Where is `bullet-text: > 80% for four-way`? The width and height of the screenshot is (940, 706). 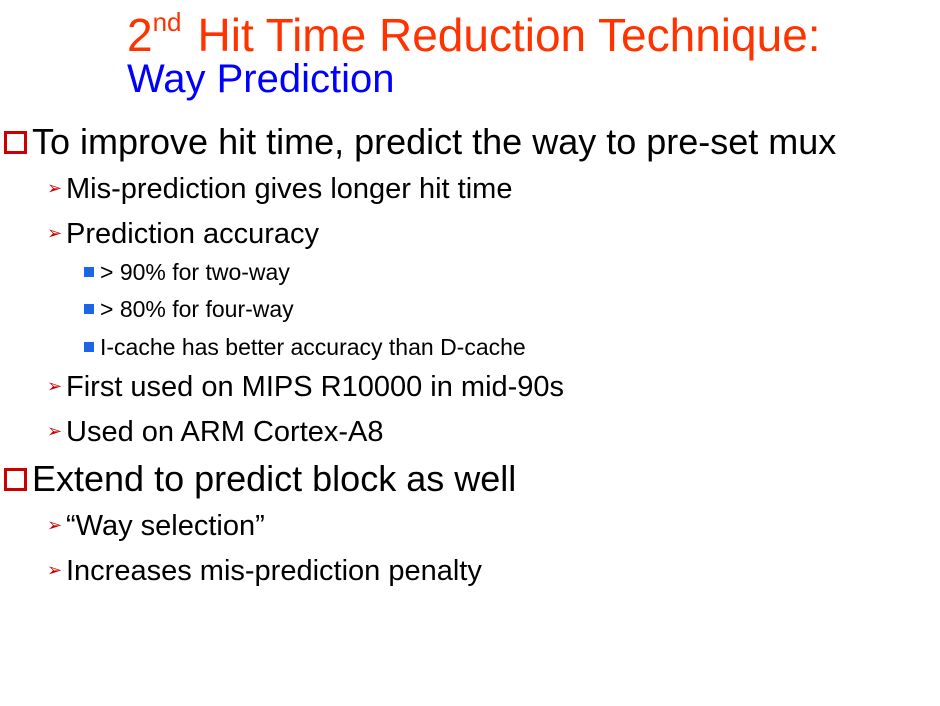
bullet-text: > 80% for four-way is located at coordinates (197, 309).